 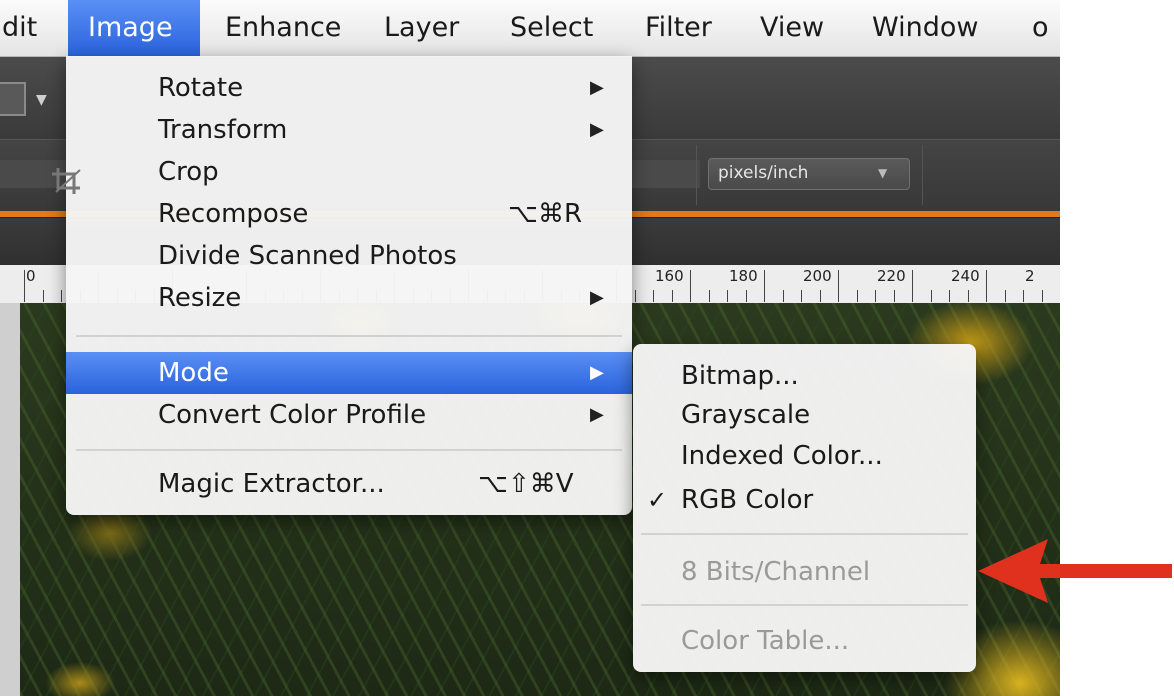 What do you see at coordinates (223, 130) in the screenshot?
I see `menu-item-label: Transform` at bounding box center [223, 130].